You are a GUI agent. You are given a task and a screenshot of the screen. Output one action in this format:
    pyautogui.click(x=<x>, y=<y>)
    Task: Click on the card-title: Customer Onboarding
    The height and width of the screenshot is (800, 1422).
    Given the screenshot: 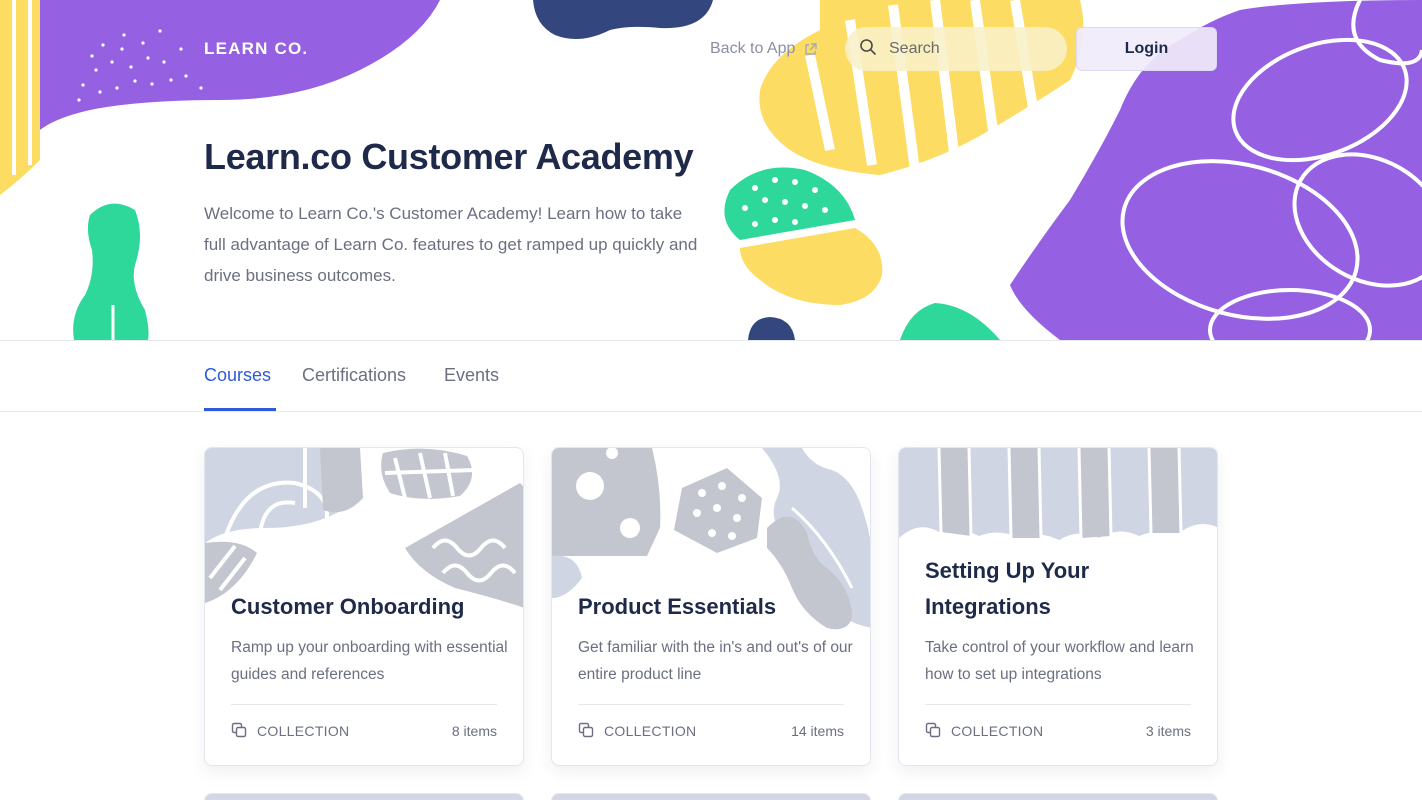 What is the action you would take?
    pyautogui.click(x=348, y=606)
    